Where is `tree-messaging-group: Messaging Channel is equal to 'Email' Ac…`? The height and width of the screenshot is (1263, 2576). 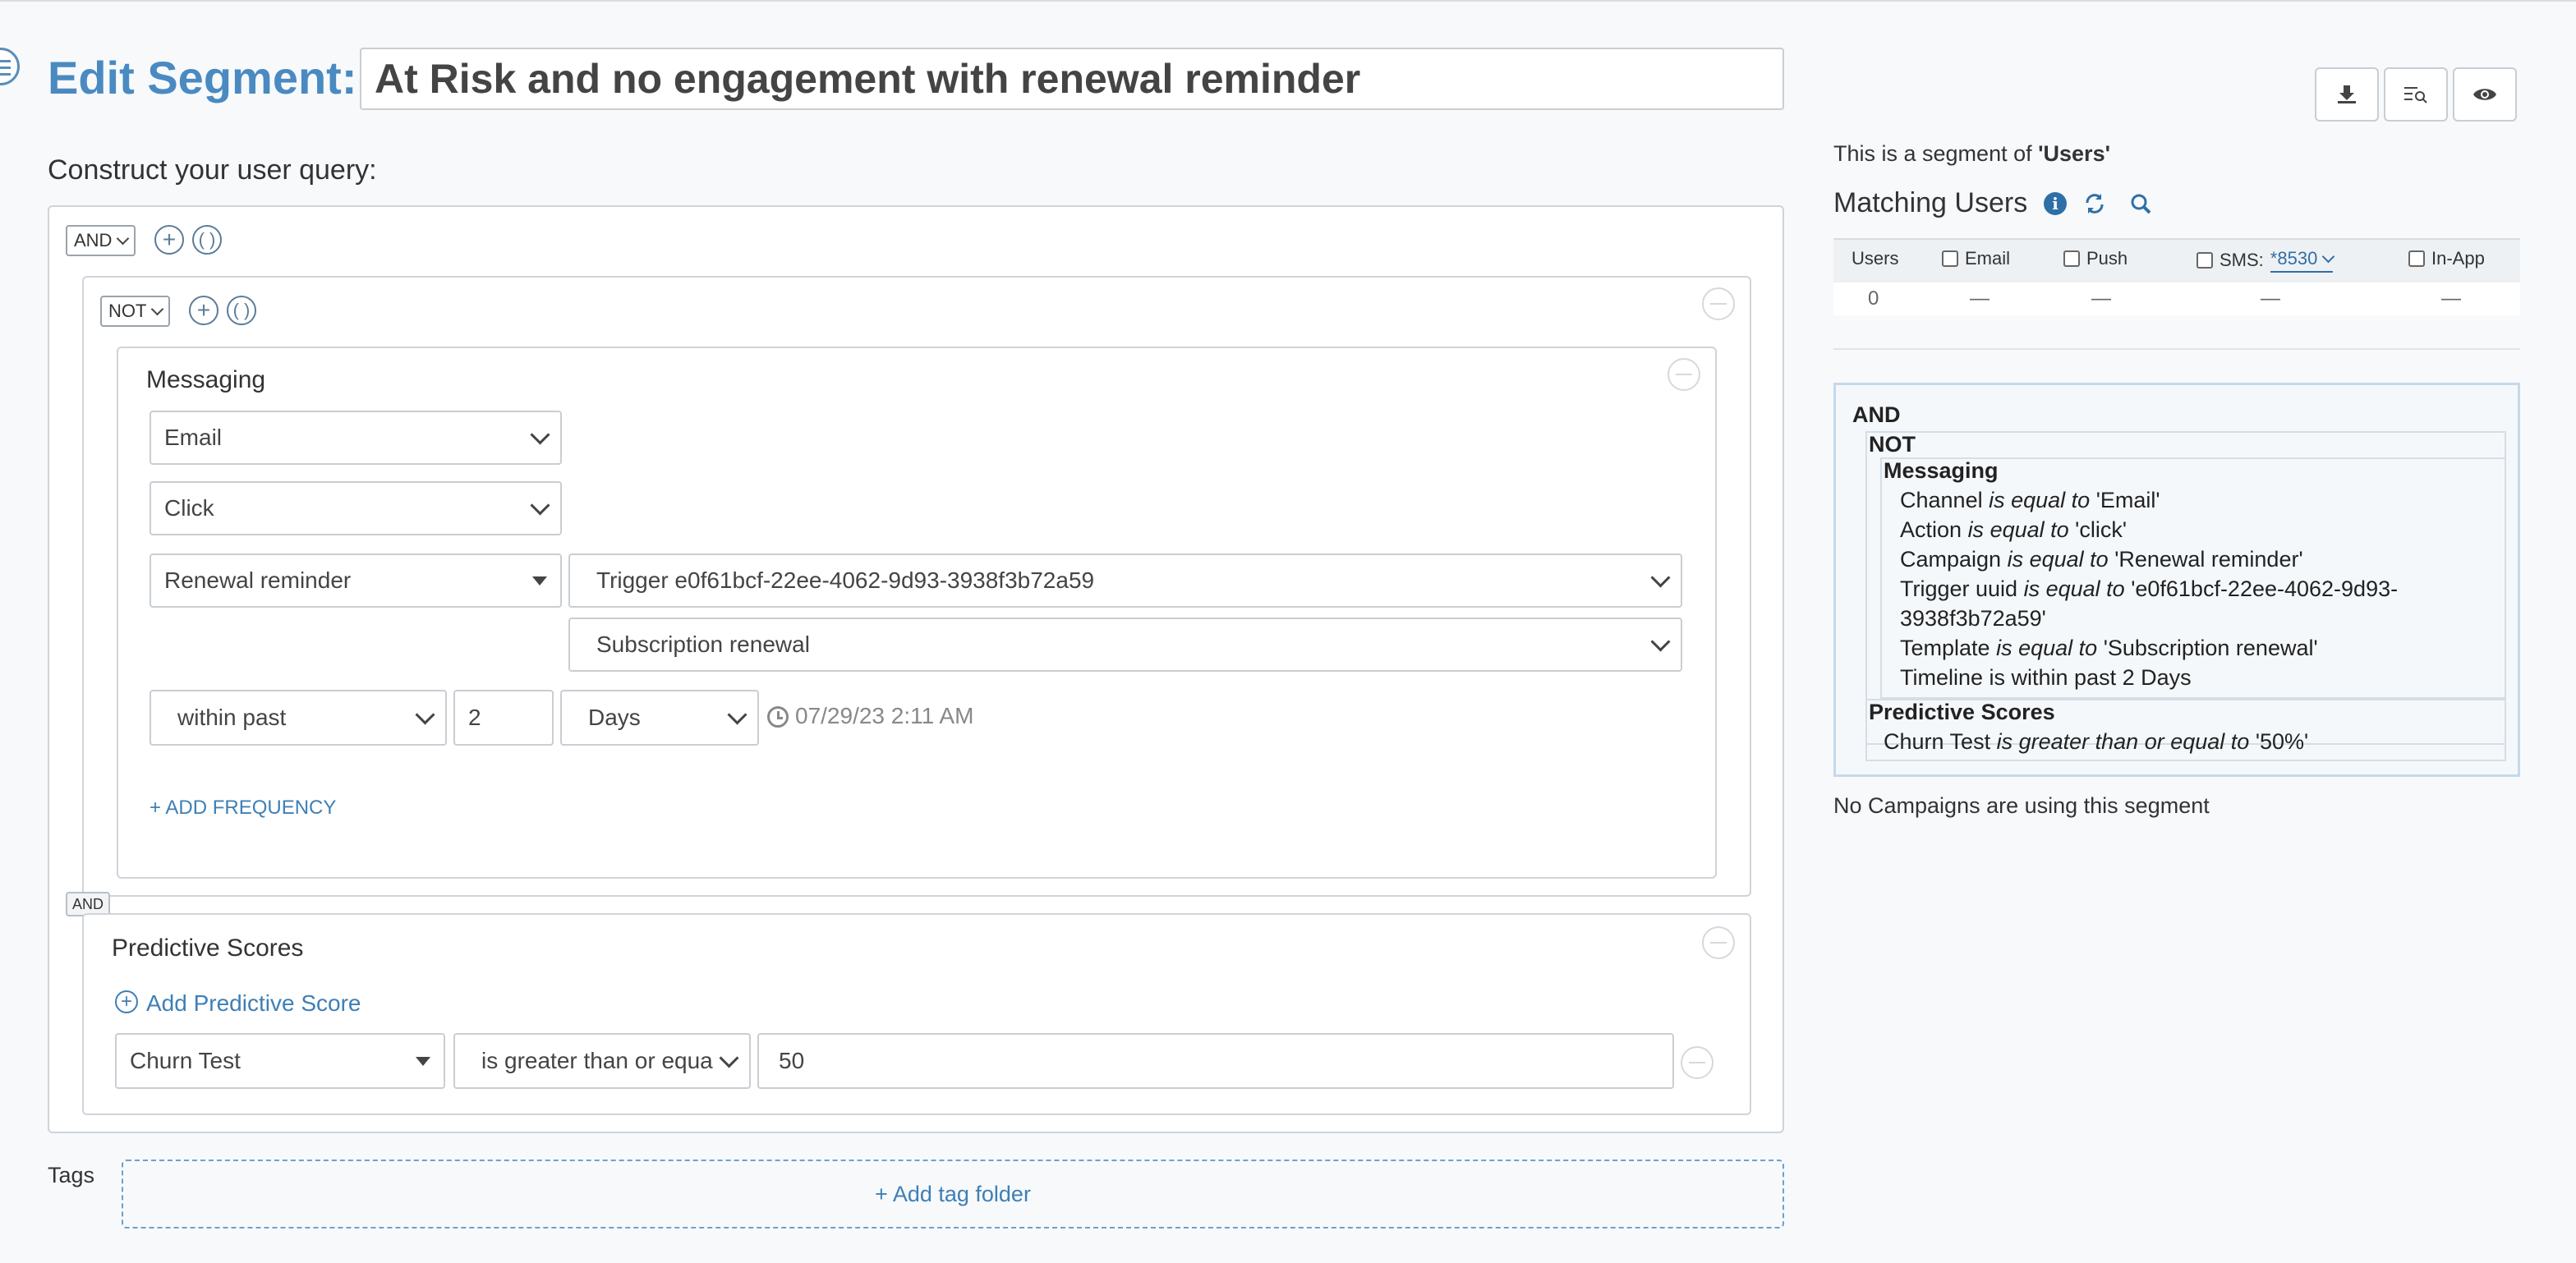
tree-messaging-group: Messaging Channel is equal to 'Email' Ac… is located at coordinates (2193, 578).